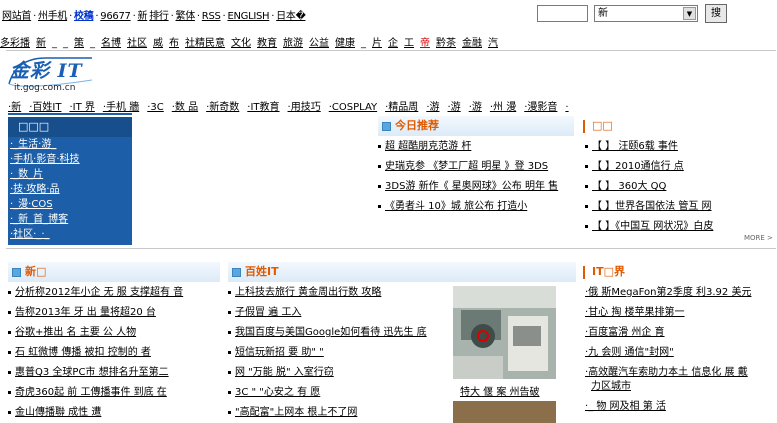 Image resolution: width=777 pixels, height=423 pixels. I want to click on toplink-japanese: 日本�, so click(291, 16).